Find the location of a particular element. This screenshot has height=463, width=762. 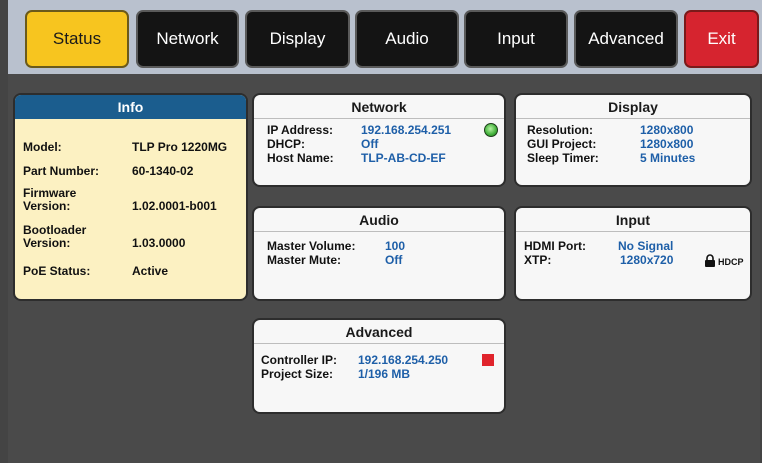

host-name-label: Host Name: is located at coordinates (300, 158).